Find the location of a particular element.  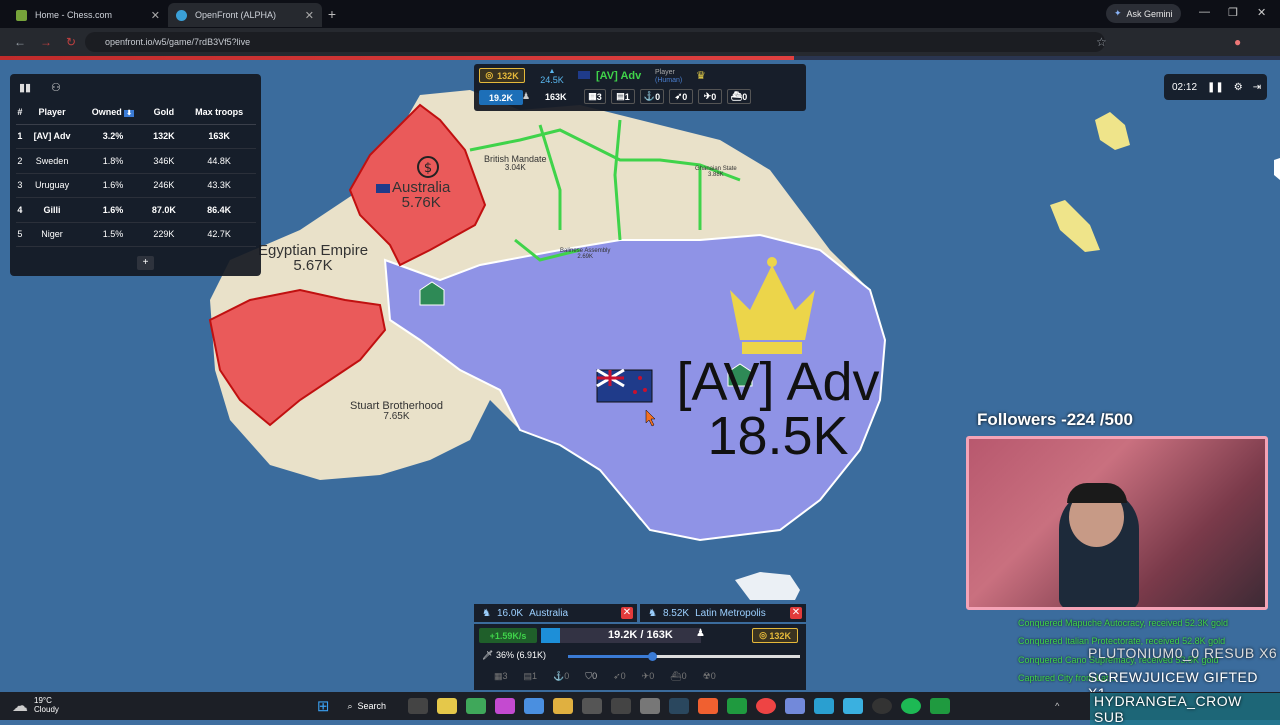

build-city: ▦3 is located at coordinates (501, 676).